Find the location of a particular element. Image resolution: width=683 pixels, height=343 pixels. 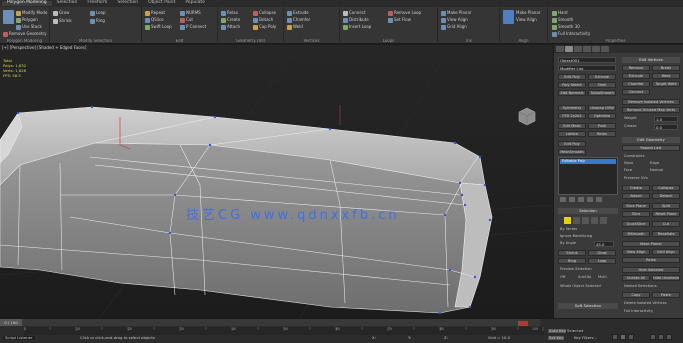

next-frame-icon is located at coordinates (631, 337).